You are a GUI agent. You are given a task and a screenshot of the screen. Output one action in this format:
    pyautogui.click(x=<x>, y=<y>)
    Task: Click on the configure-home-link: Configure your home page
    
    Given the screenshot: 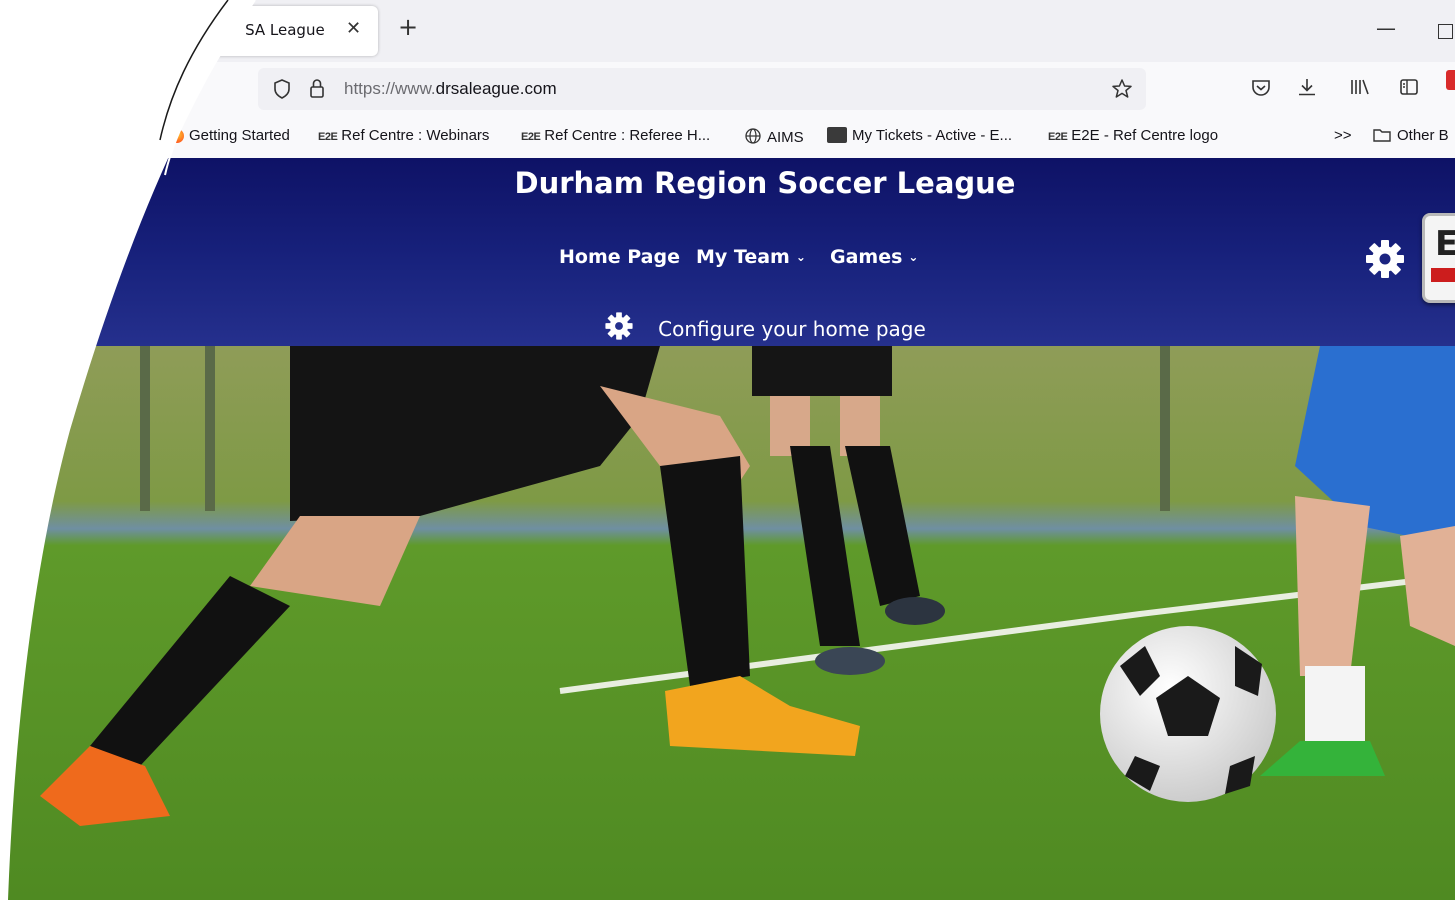 What is the action you would take?
    pyautogui.click(x=727, y=326)
    